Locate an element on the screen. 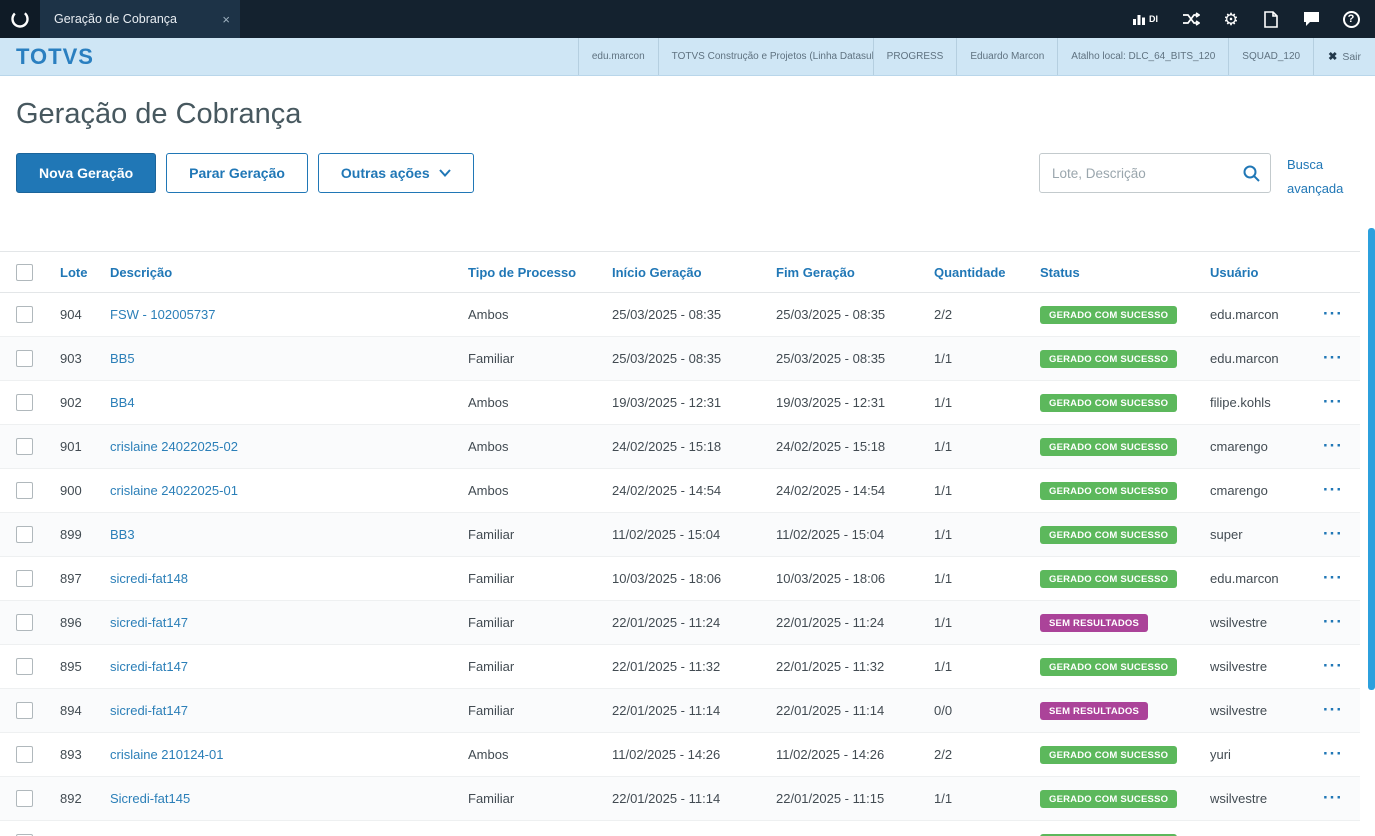  row-descricao-link: crislaine 24022025-02 is located at coordinates (174, 446).